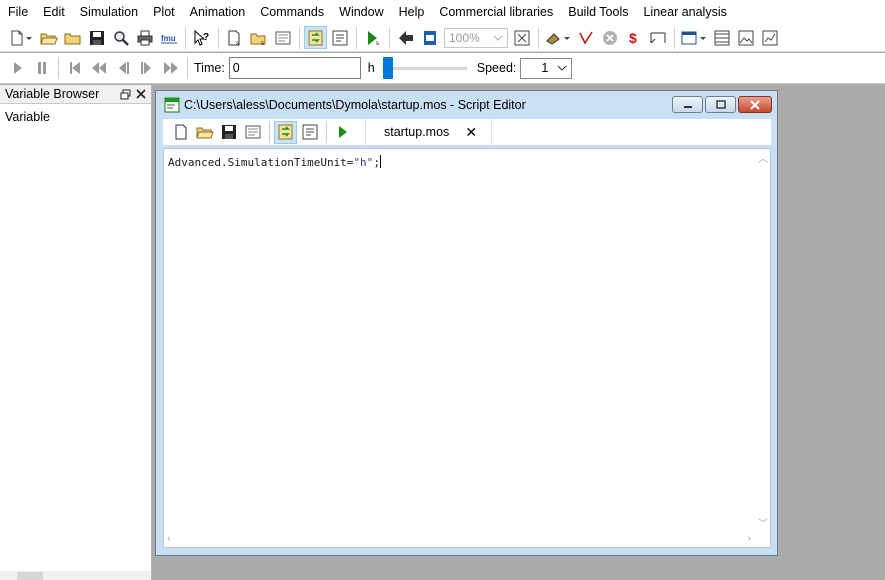  What do you see at coordinates (292, 12) in the screenshot?
I see `menu-commands: Commands` at bounding box center [292, 12].